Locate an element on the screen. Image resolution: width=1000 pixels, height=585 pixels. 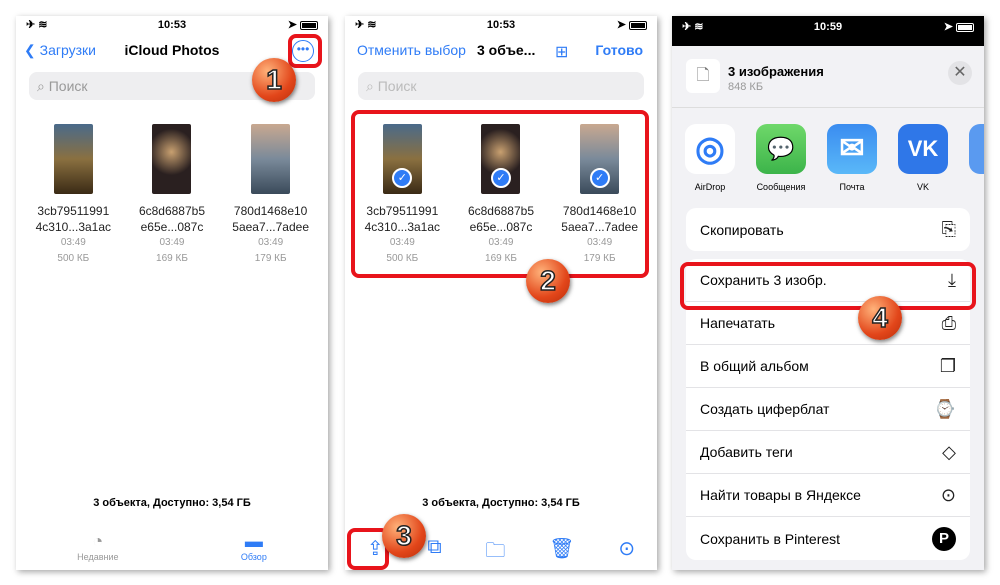
tag-icon: ◇ is located at coordinates (949, 451).